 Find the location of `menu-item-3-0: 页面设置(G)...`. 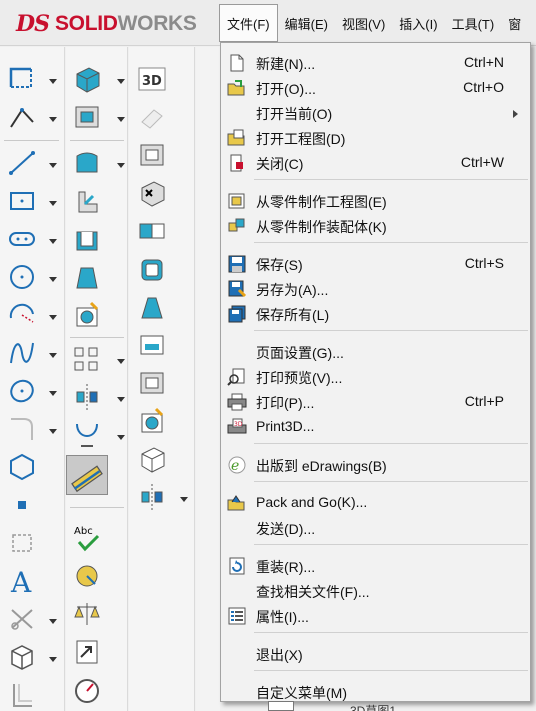

menu-item-3-0: 页面设置(G)... is located at coordinates (375, 352).